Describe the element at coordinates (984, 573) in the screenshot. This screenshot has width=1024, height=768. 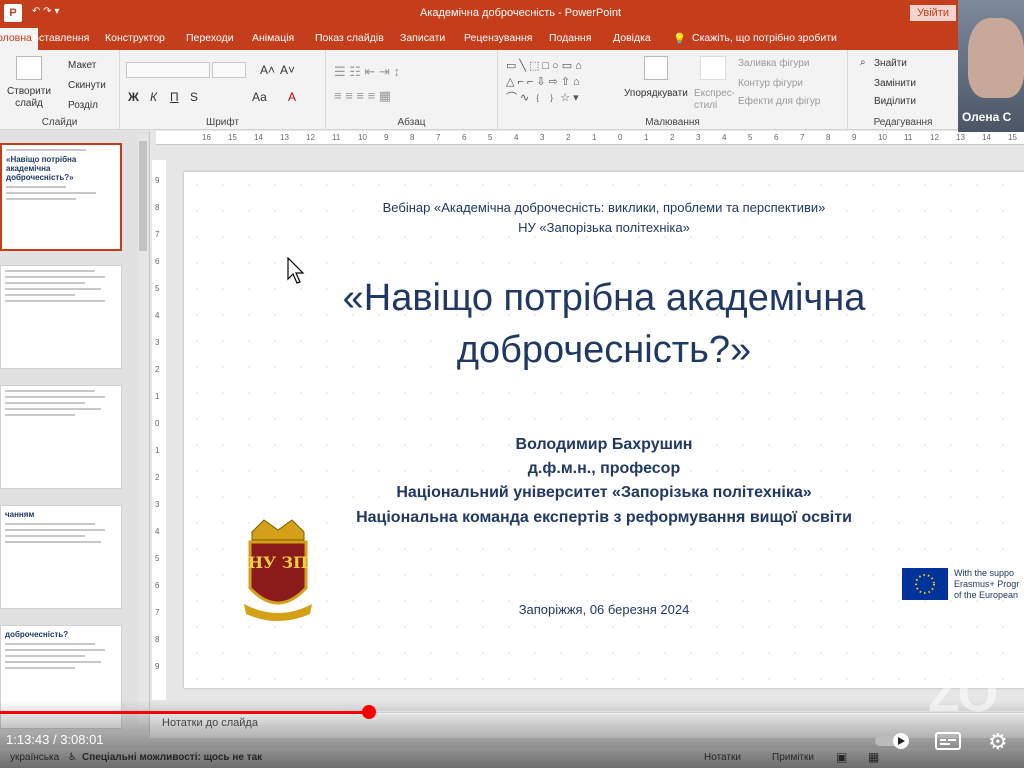
I see `eu-text-line-1: With the suppo` at that location.